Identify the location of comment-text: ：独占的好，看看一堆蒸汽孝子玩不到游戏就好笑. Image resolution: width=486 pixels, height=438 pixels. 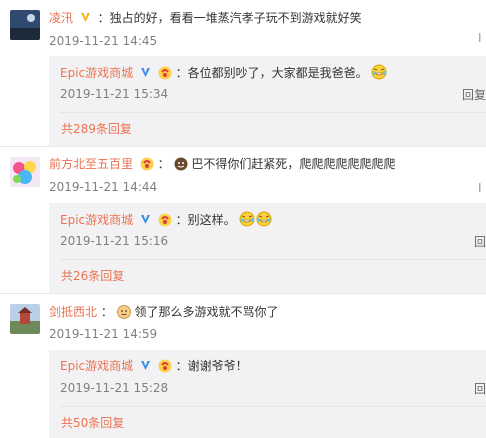
(229, 18).